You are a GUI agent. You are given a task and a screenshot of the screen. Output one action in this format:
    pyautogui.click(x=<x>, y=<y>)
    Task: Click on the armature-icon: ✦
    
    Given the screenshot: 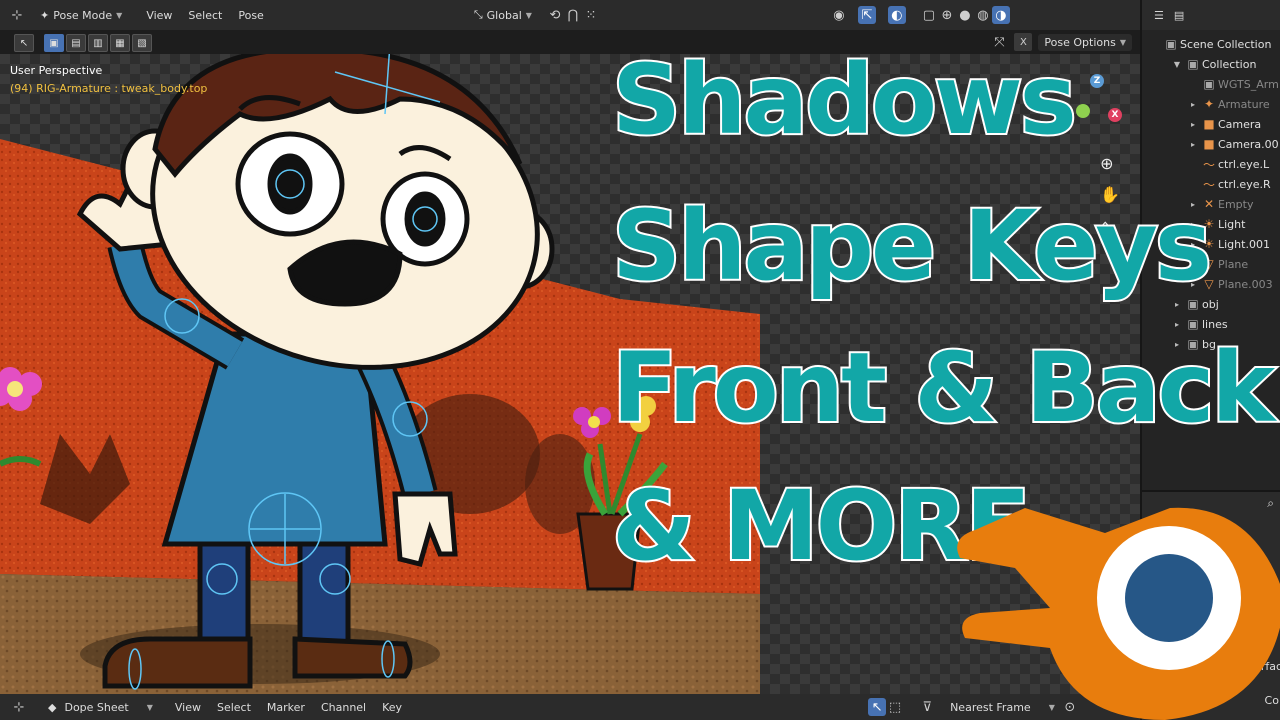 What is the action you would take?
    pyautogui.click(x=1209, y=104)
    